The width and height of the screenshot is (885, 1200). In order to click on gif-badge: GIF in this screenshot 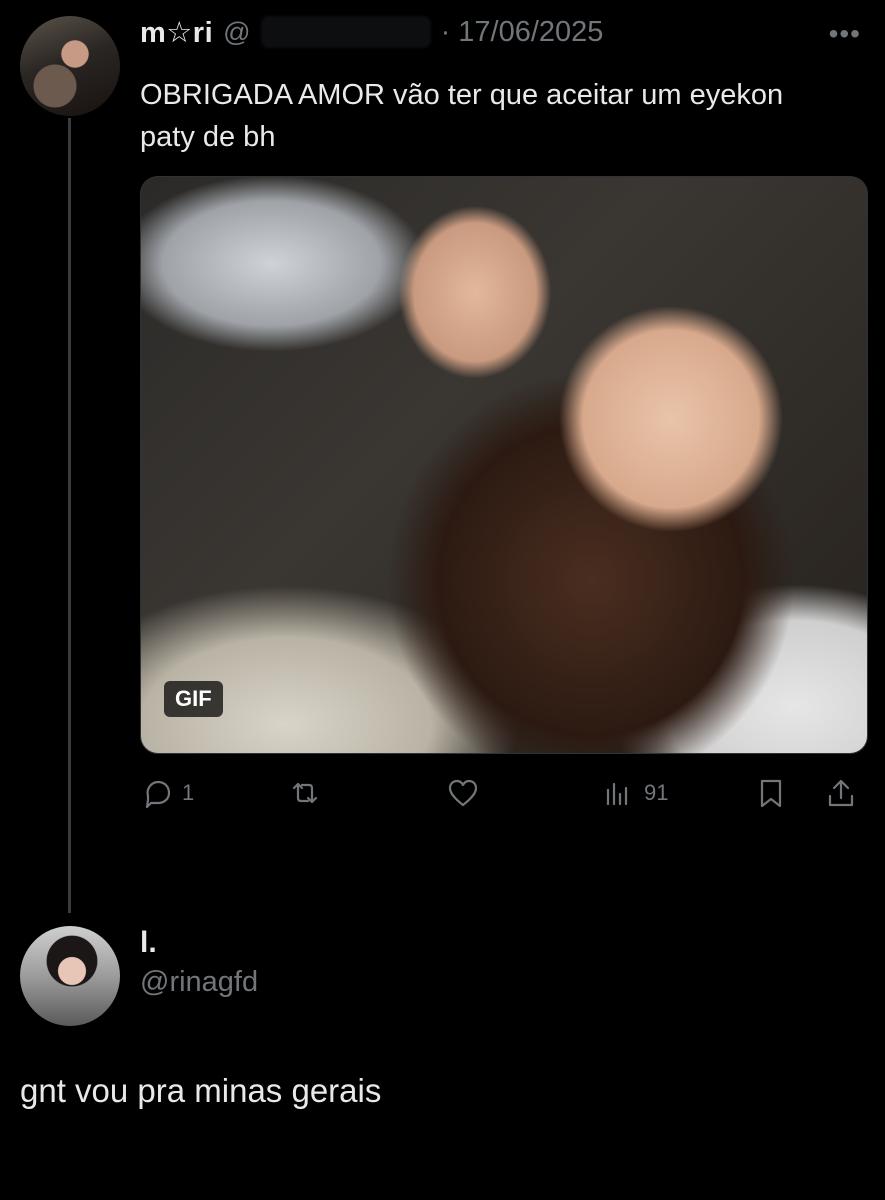, I will do `click(193, 699)`.